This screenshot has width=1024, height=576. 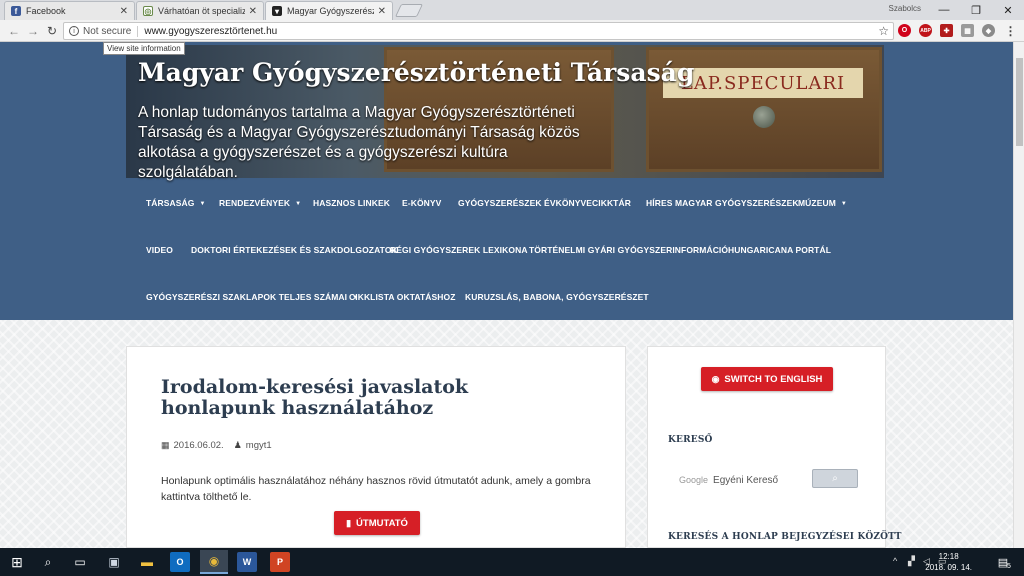 What do you see at coordinates (16, 11) in the screenshot?
I see `facebook-icon: f` at bounding box center [16, 11].